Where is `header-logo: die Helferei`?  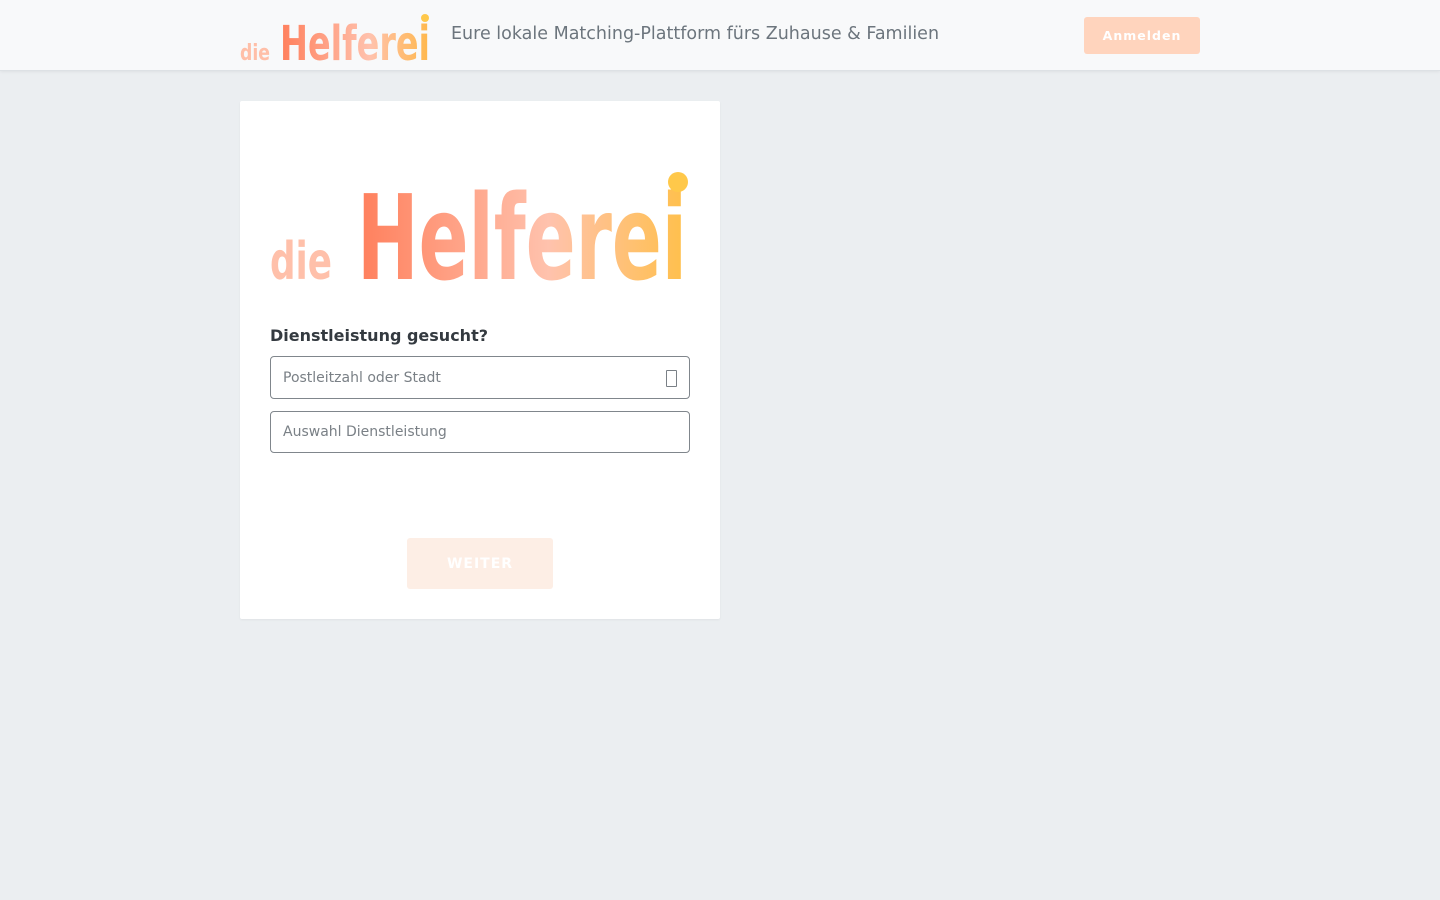
header-logo: die Helferei is located at coordinates (336, 36).